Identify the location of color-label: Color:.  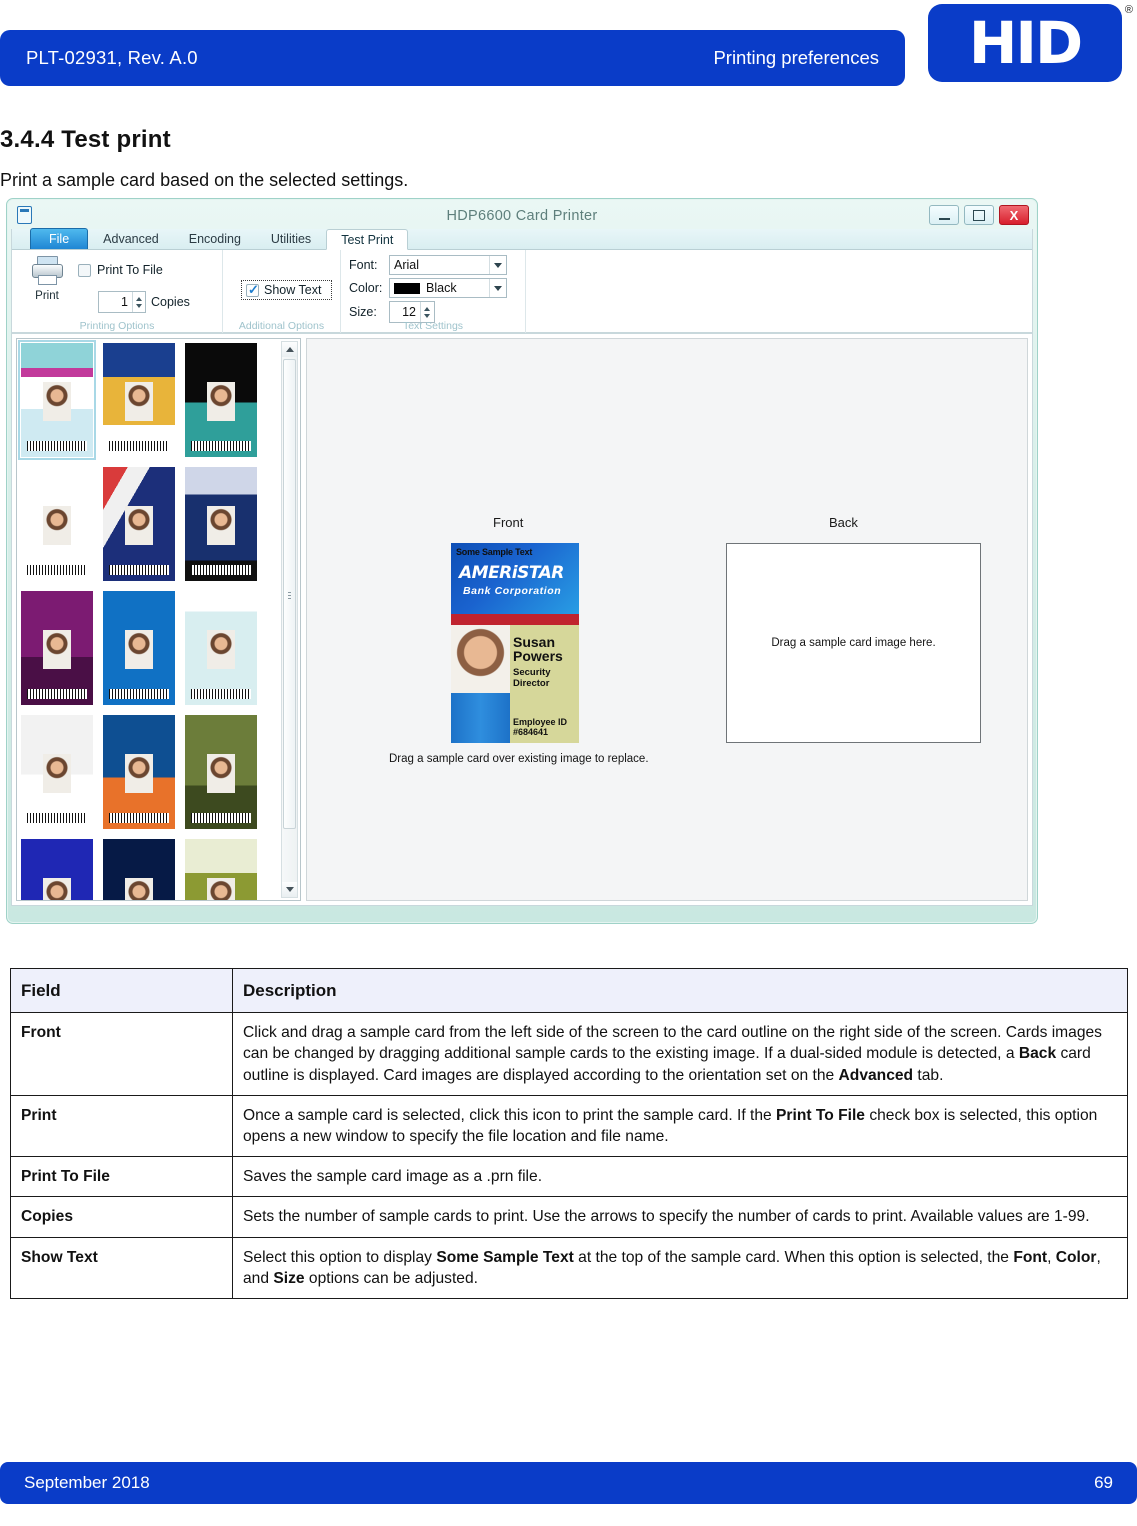
(366, 288).